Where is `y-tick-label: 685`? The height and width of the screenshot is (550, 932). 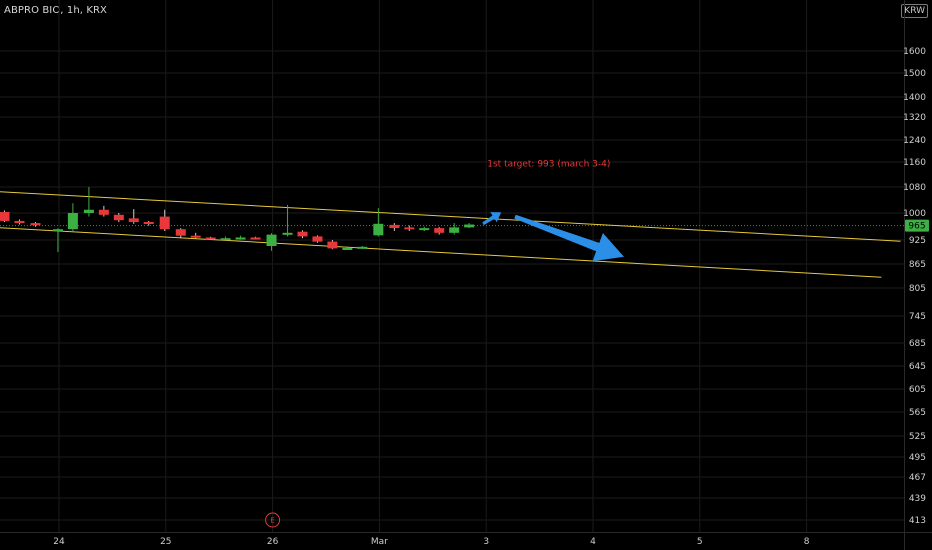 y-tick-label: 685 is located at coordinates (917, 344).